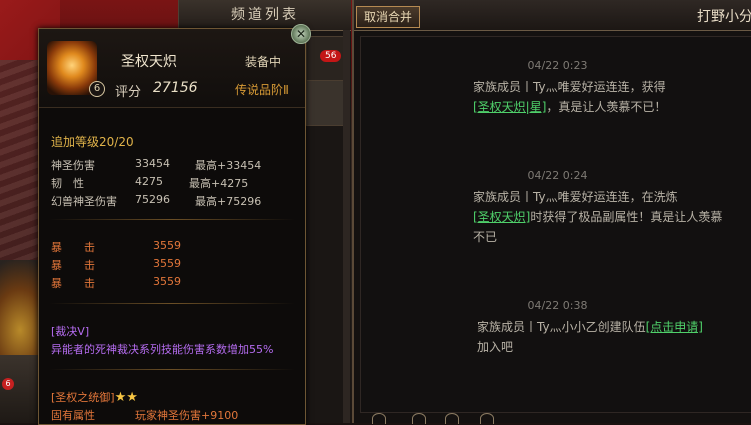 The width and height of the screenshot is (751, 425). I want to click on team-apply-link: [点击申请], so click(674, 327).